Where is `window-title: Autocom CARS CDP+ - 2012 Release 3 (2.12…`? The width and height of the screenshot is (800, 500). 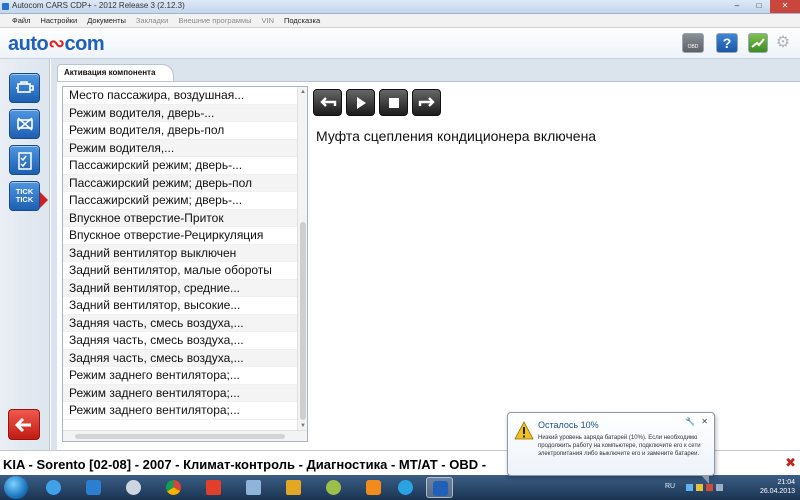
window-title: Autocom CARS CDP+ - 2012 Release 3 (2.12… is located at coordinates (98, 5).